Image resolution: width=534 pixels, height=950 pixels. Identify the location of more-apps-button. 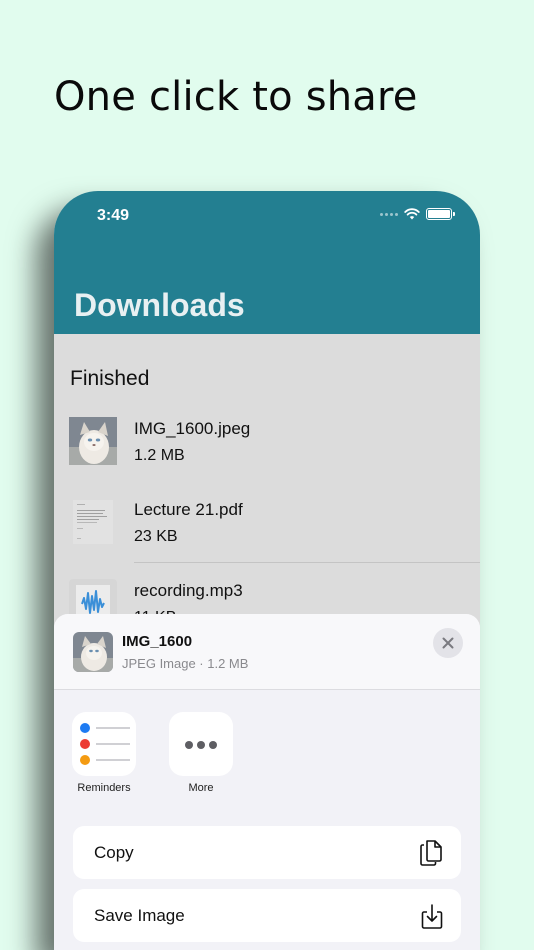
(201, 744).